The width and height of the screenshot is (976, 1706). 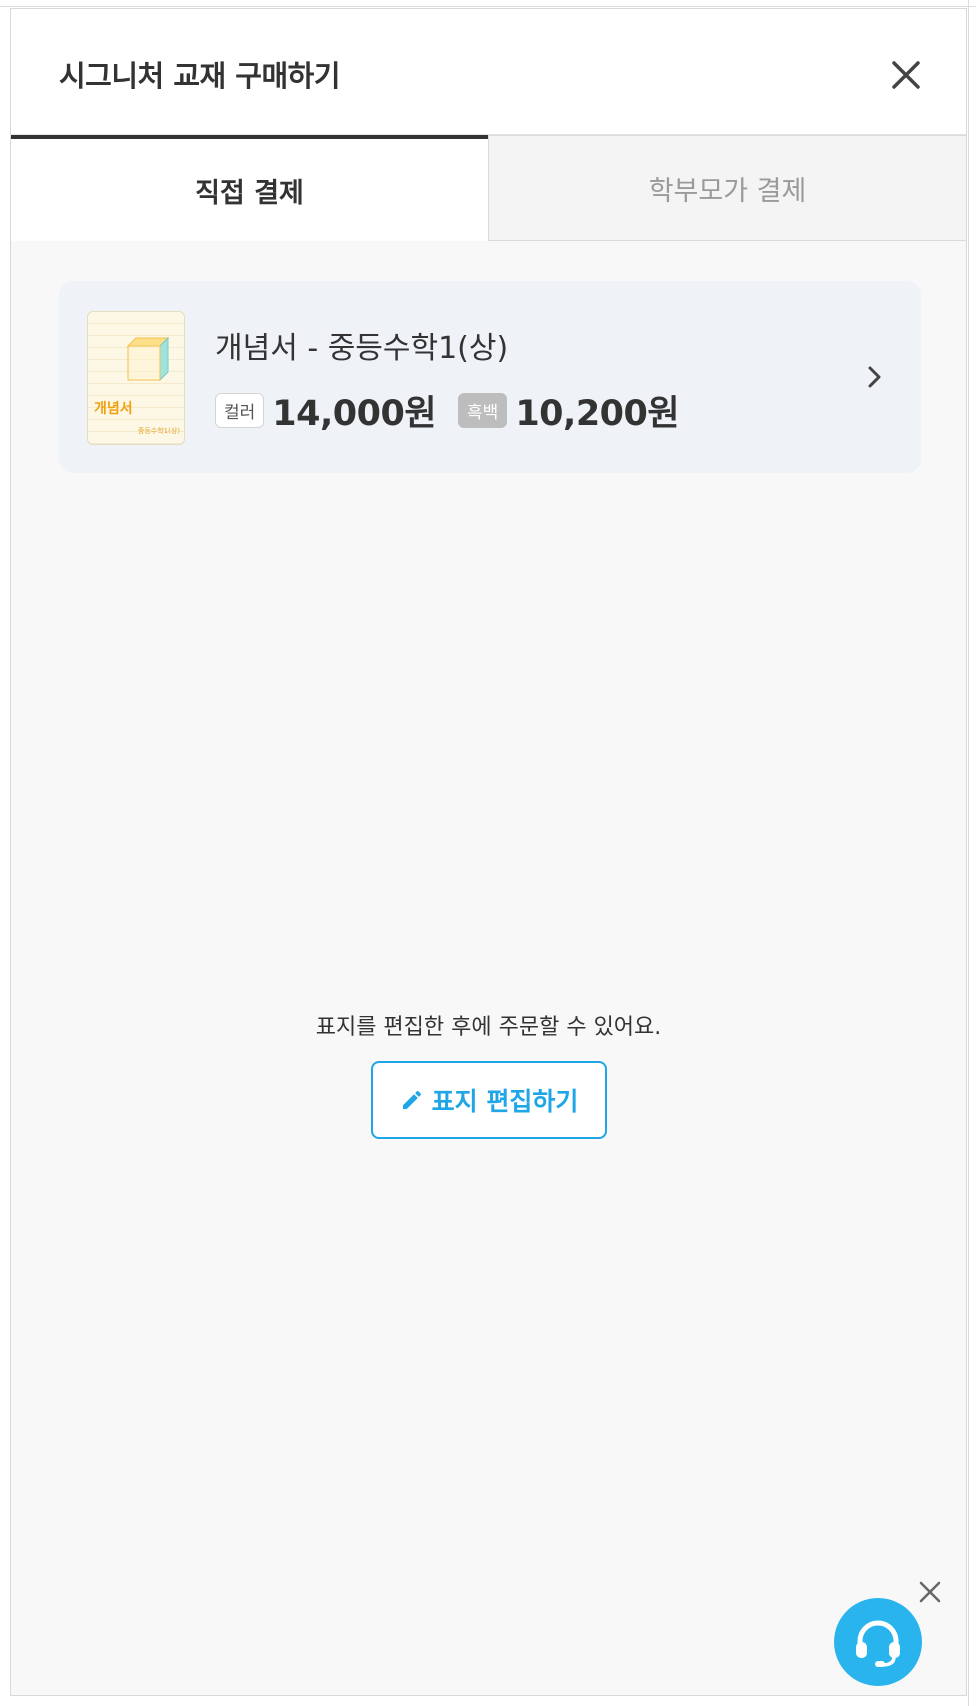 What do you see at coordinates (113, 409) in the screenshot?
I see `thumbnail-title: 개념서` at bounding box center [113, 409].